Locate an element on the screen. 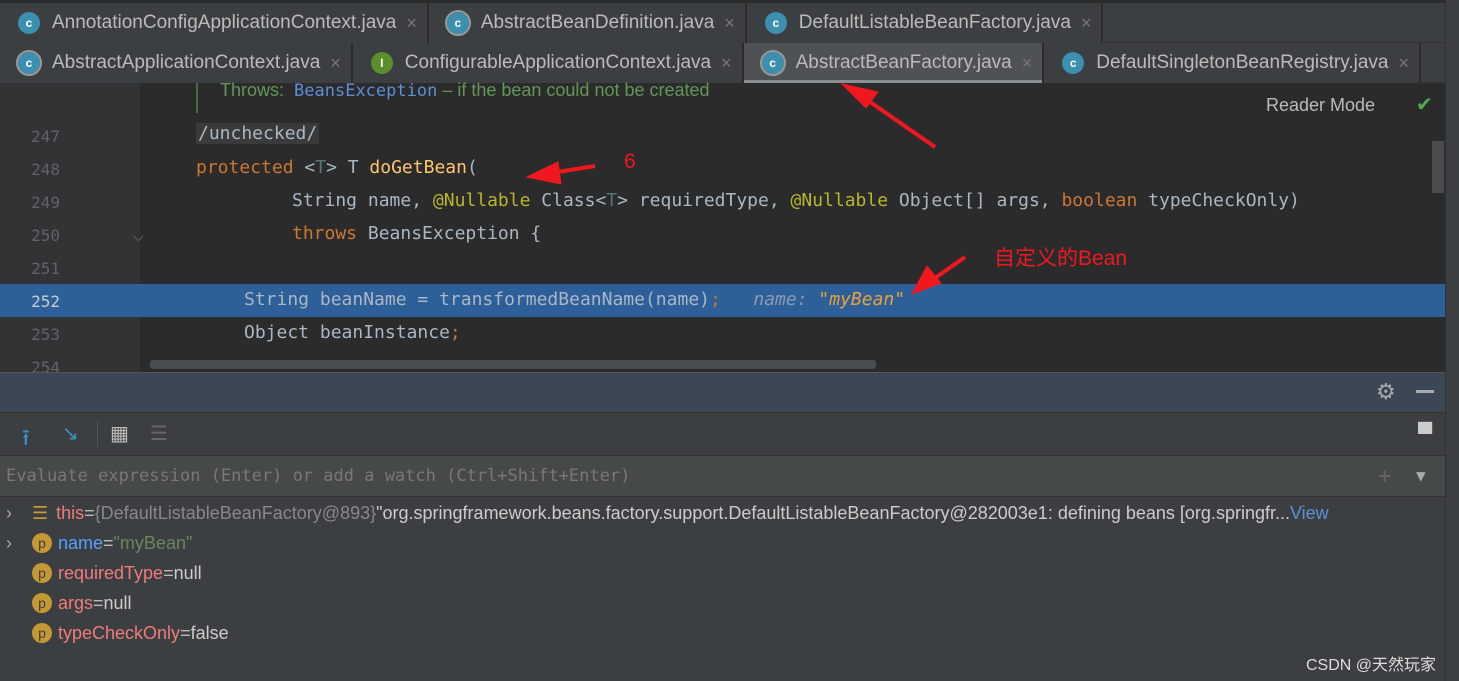 Image resolution: width=1459 pixels, height=681 pixels. trace-stream-icon: ☰ is located at coordinates (159, 433).